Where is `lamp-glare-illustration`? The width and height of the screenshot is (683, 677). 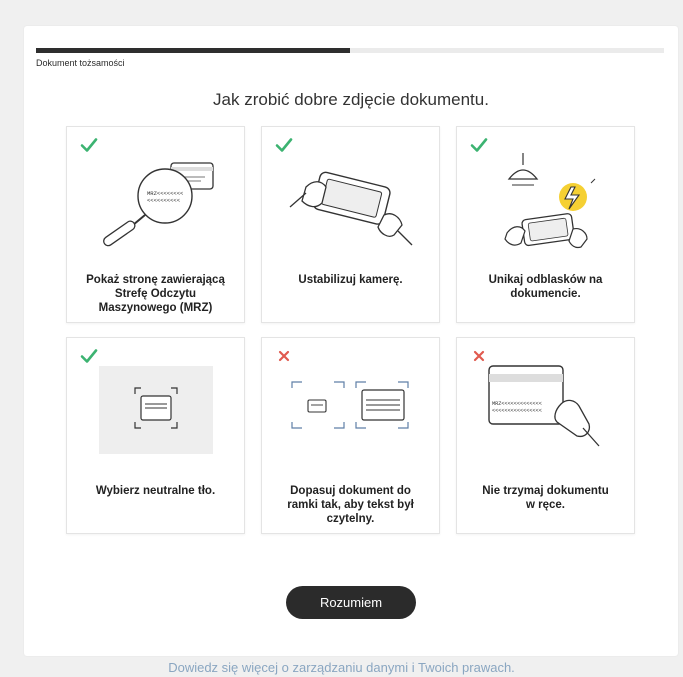 lamp-glare-illustration is located at coordinates (550, 201).